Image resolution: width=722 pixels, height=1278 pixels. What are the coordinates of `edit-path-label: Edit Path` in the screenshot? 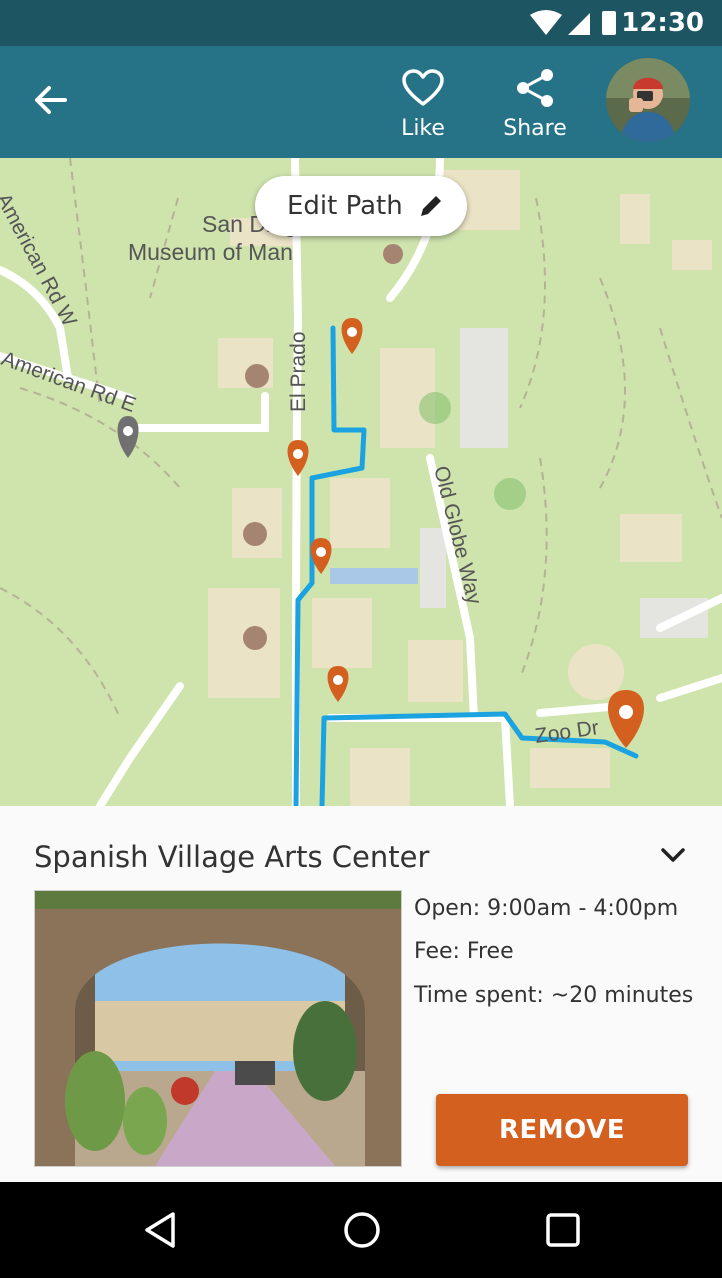 It's located at (345, 206).